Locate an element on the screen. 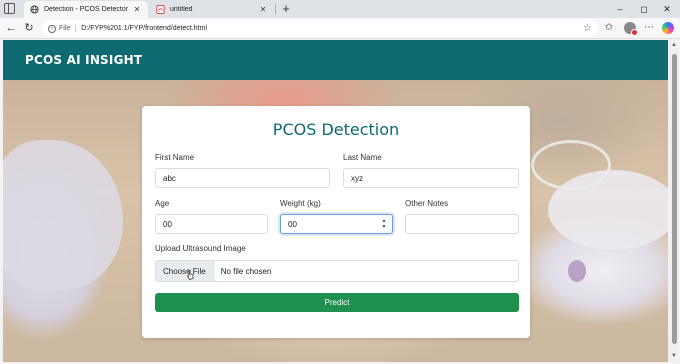  site-header: PCOS AI INSIGHT is located at coordinates (335, 60).